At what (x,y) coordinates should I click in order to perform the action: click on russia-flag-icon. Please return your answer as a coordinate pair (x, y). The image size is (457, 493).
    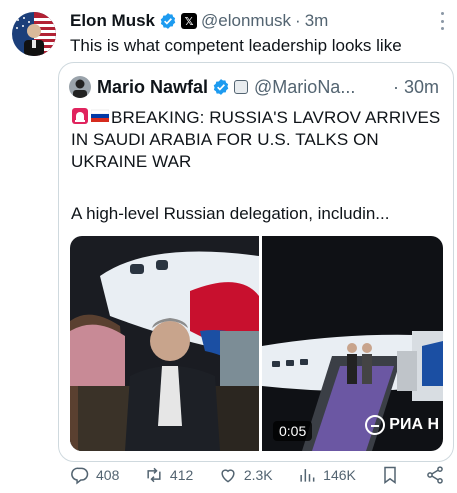
    Looking at the image, I should click on (100, 115).